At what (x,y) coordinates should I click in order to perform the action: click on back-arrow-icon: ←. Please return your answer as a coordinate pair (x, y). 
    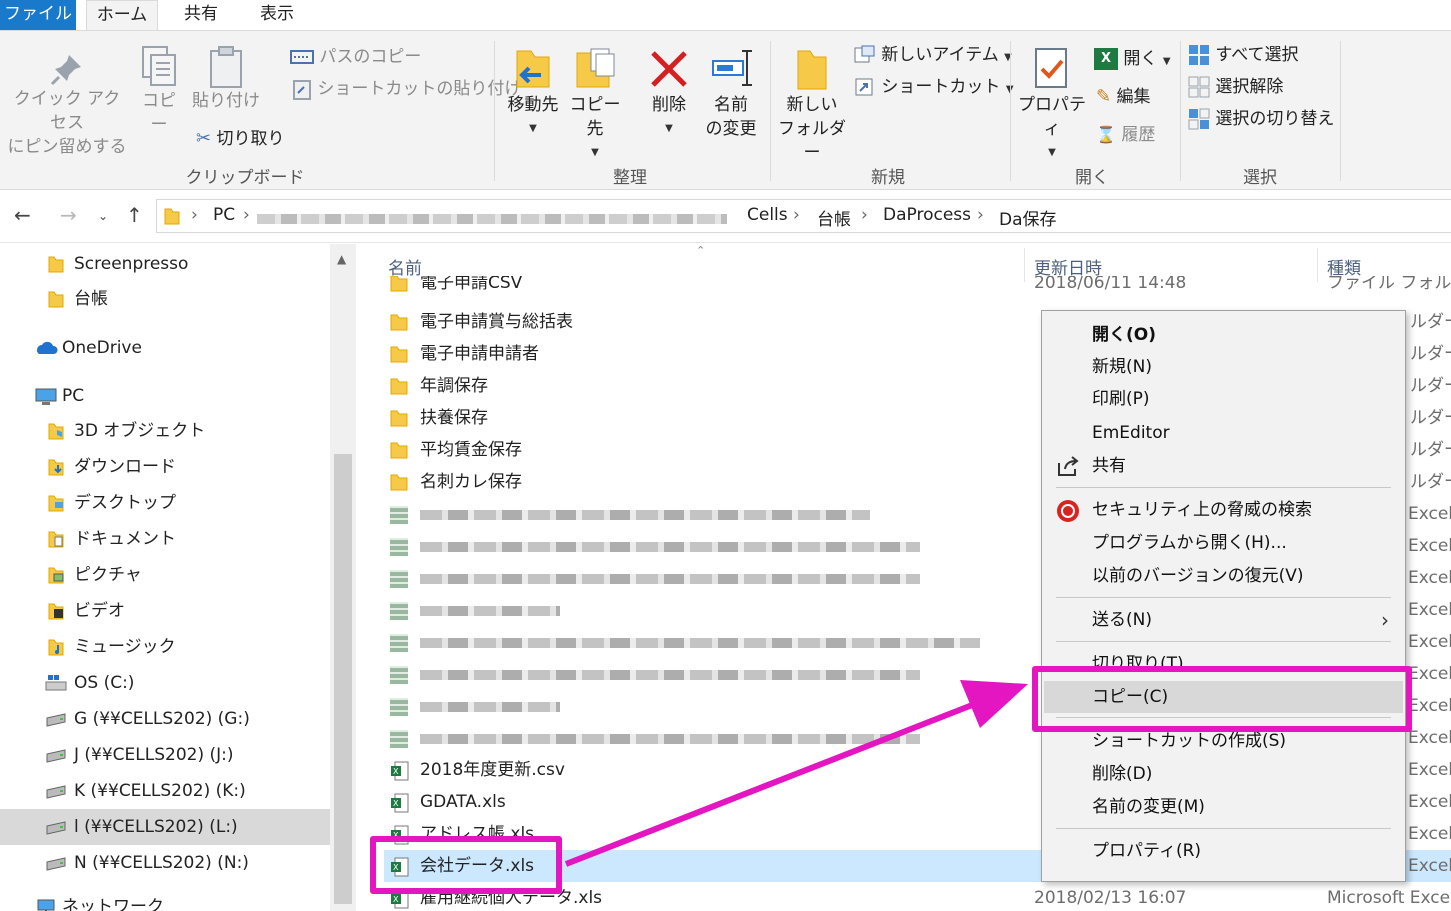
    Looking at the image, I should click on (22, 215).